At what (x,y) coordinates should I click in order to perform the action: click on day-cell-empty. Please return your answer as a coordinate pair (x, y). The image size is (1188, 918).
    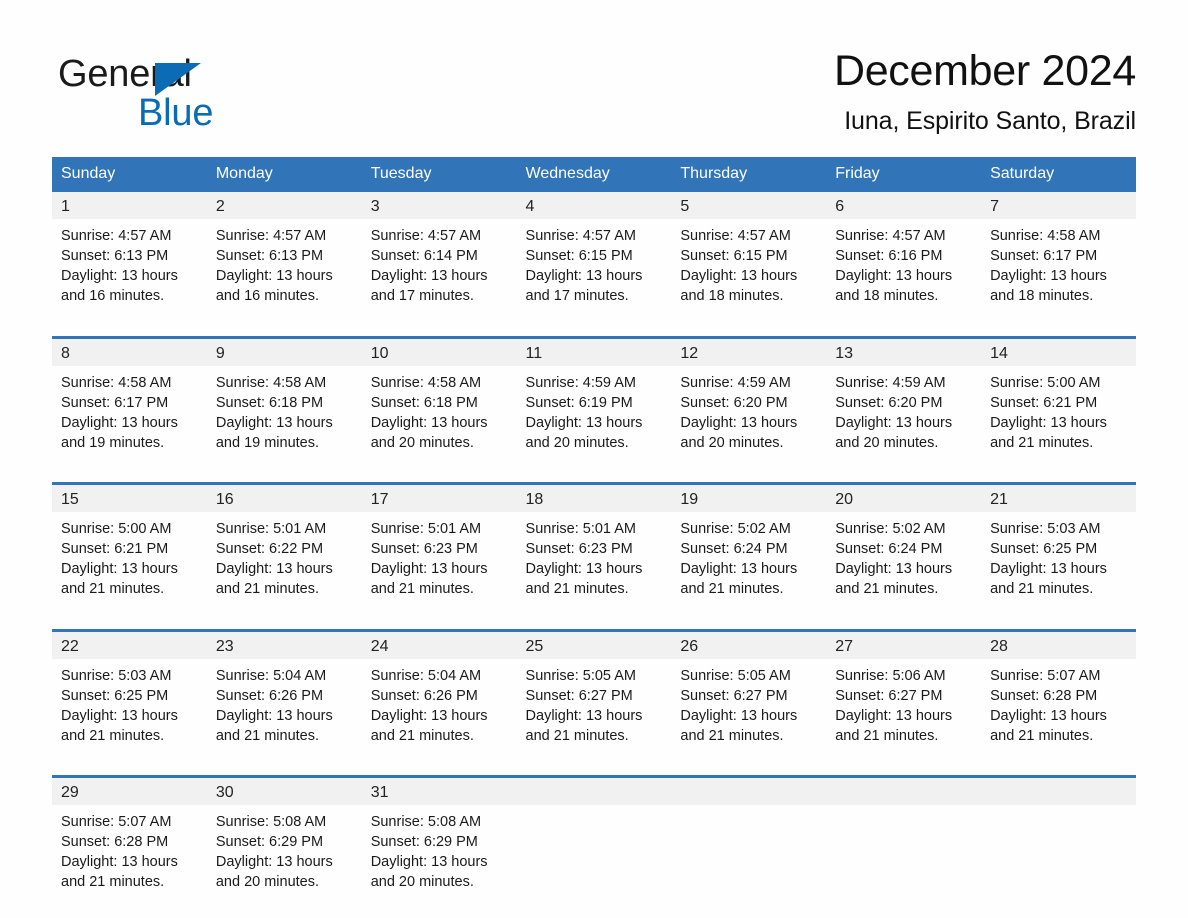
    Looking at the image, I should click on (749, 842).